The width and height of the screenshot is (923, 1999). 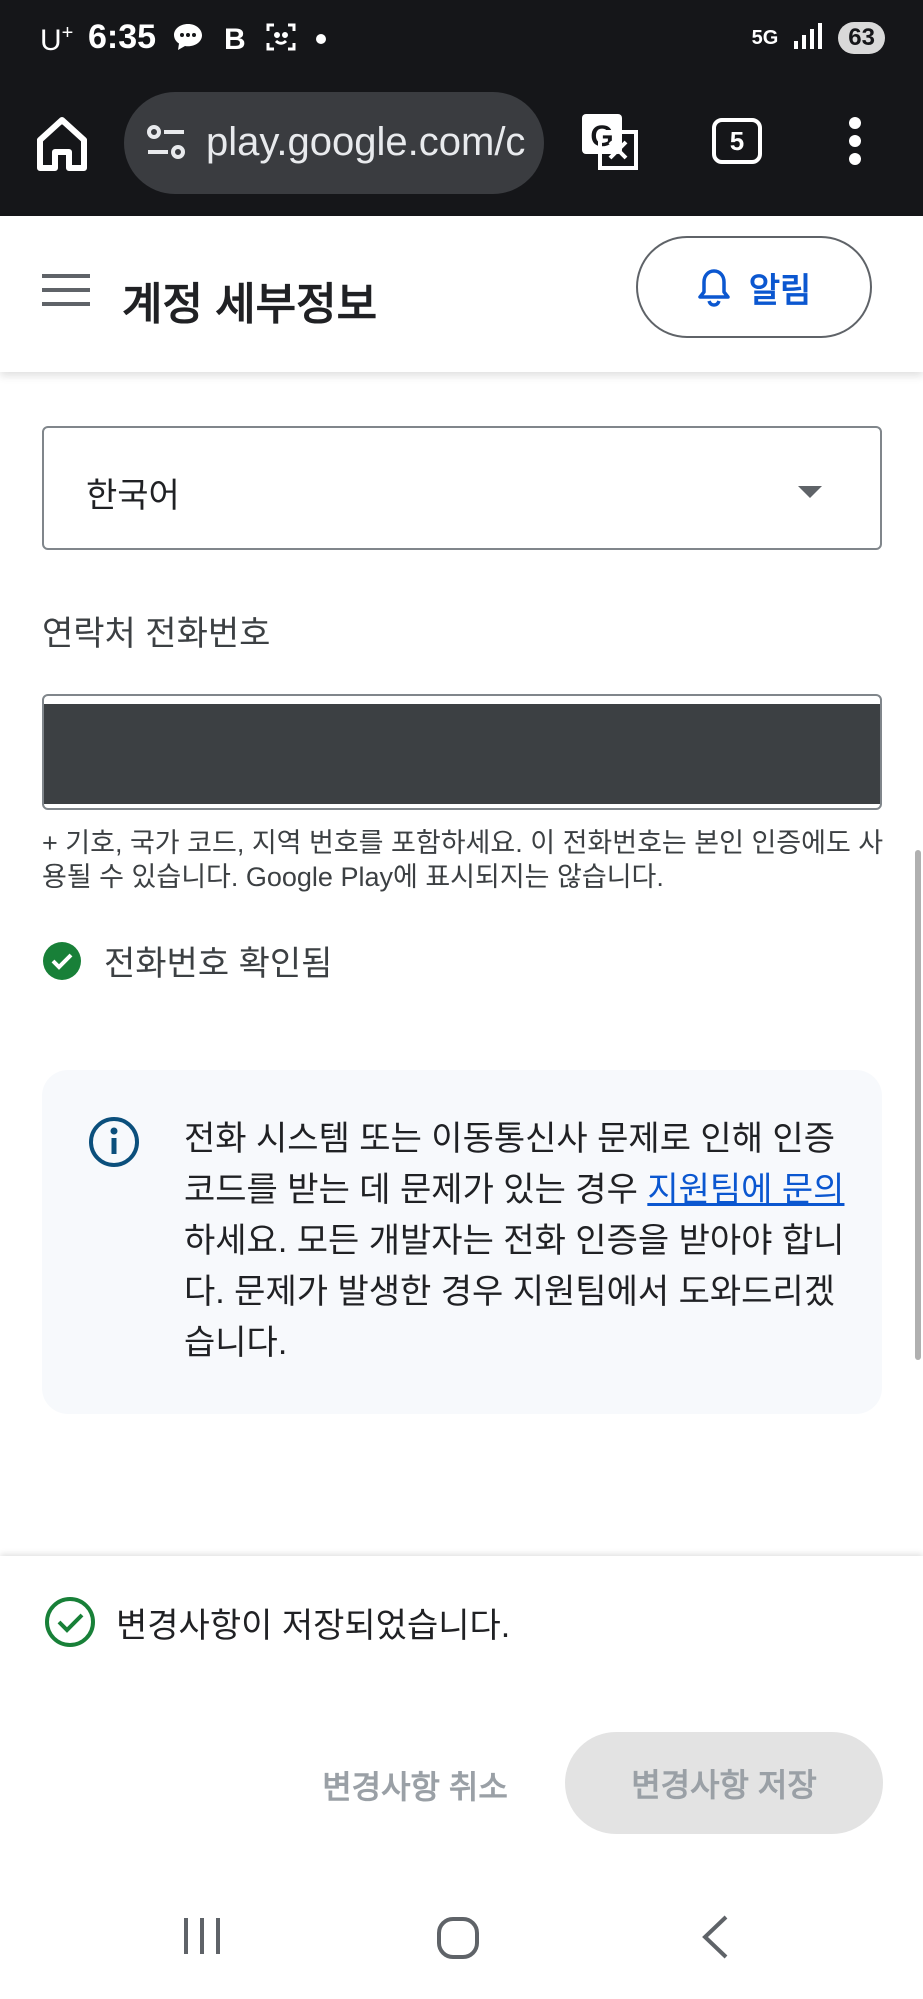 I want to click on home-icon, so click(x=62, y=144).